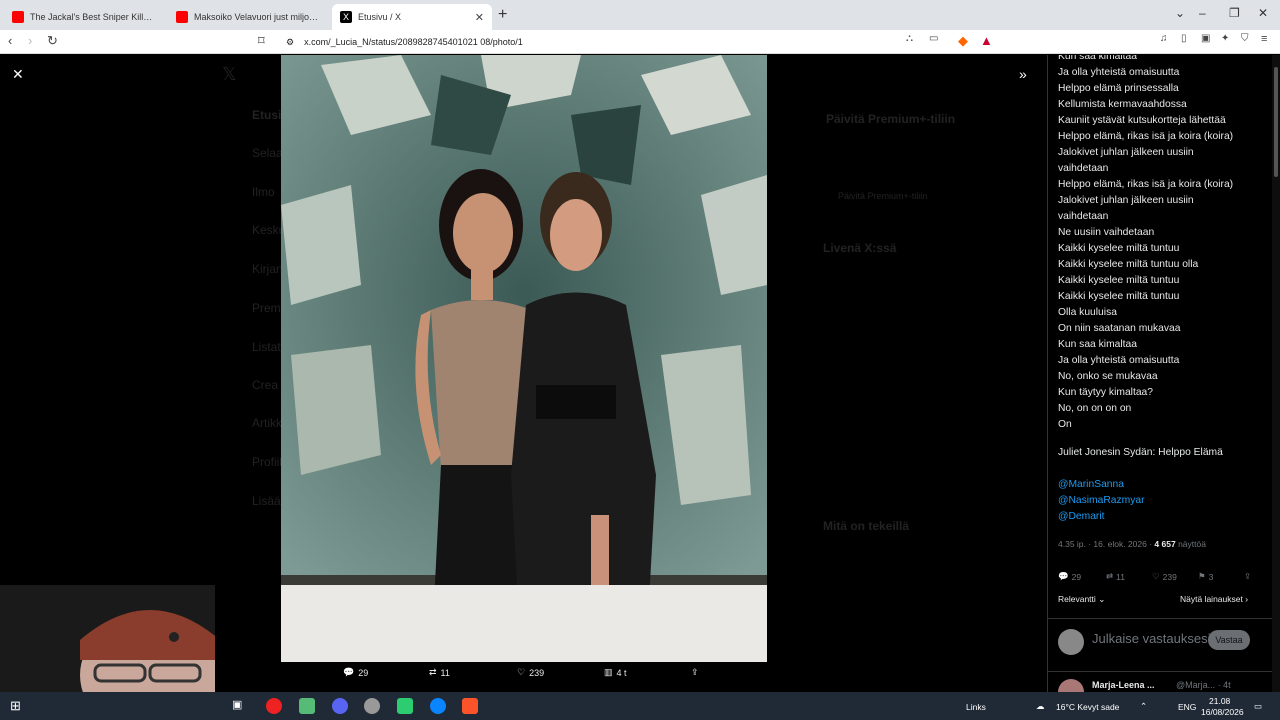  What do you see at coordinates (240, 706) in the screenshot?
I see `task-view-icon: ▣` at bounding box center [240, 706].